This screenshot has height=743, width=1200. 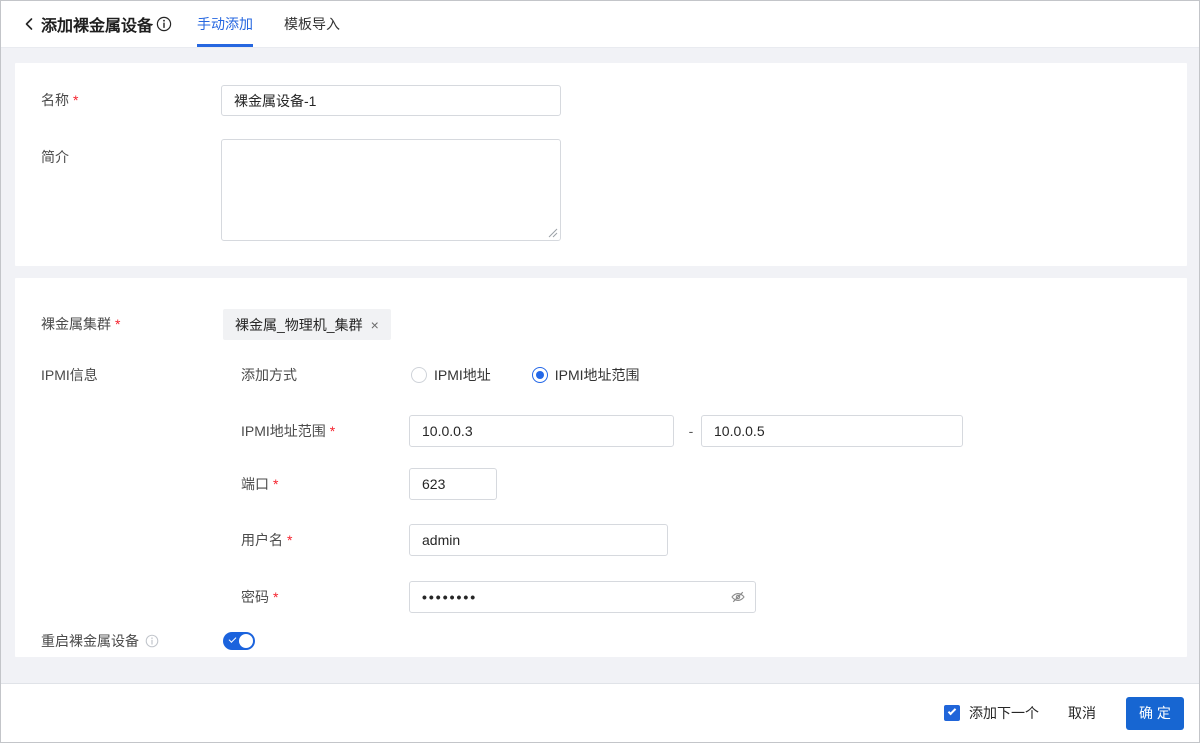 What do you see at coordinates (391, 100) in the screenshot?
I see `name-input` at bounding box center [391, 100].